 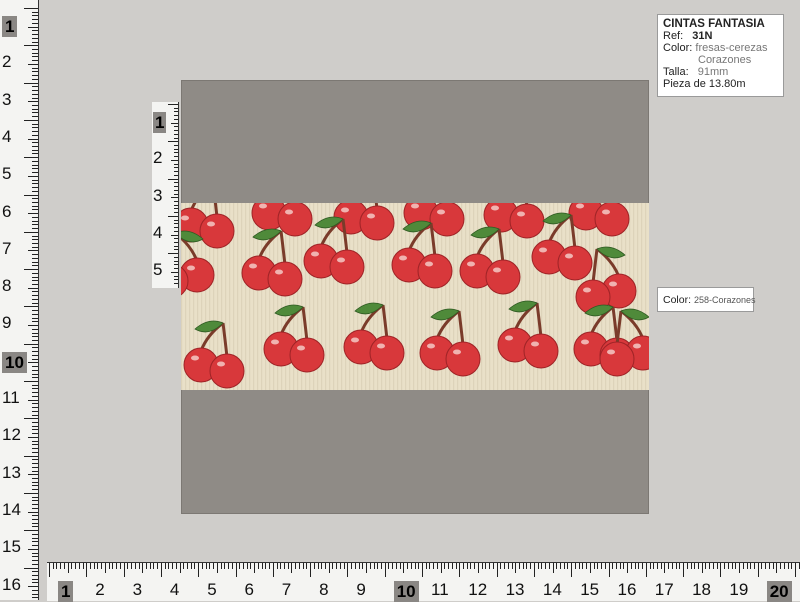 I want to click on ruler-label: 11, so click(x=11, y=397).